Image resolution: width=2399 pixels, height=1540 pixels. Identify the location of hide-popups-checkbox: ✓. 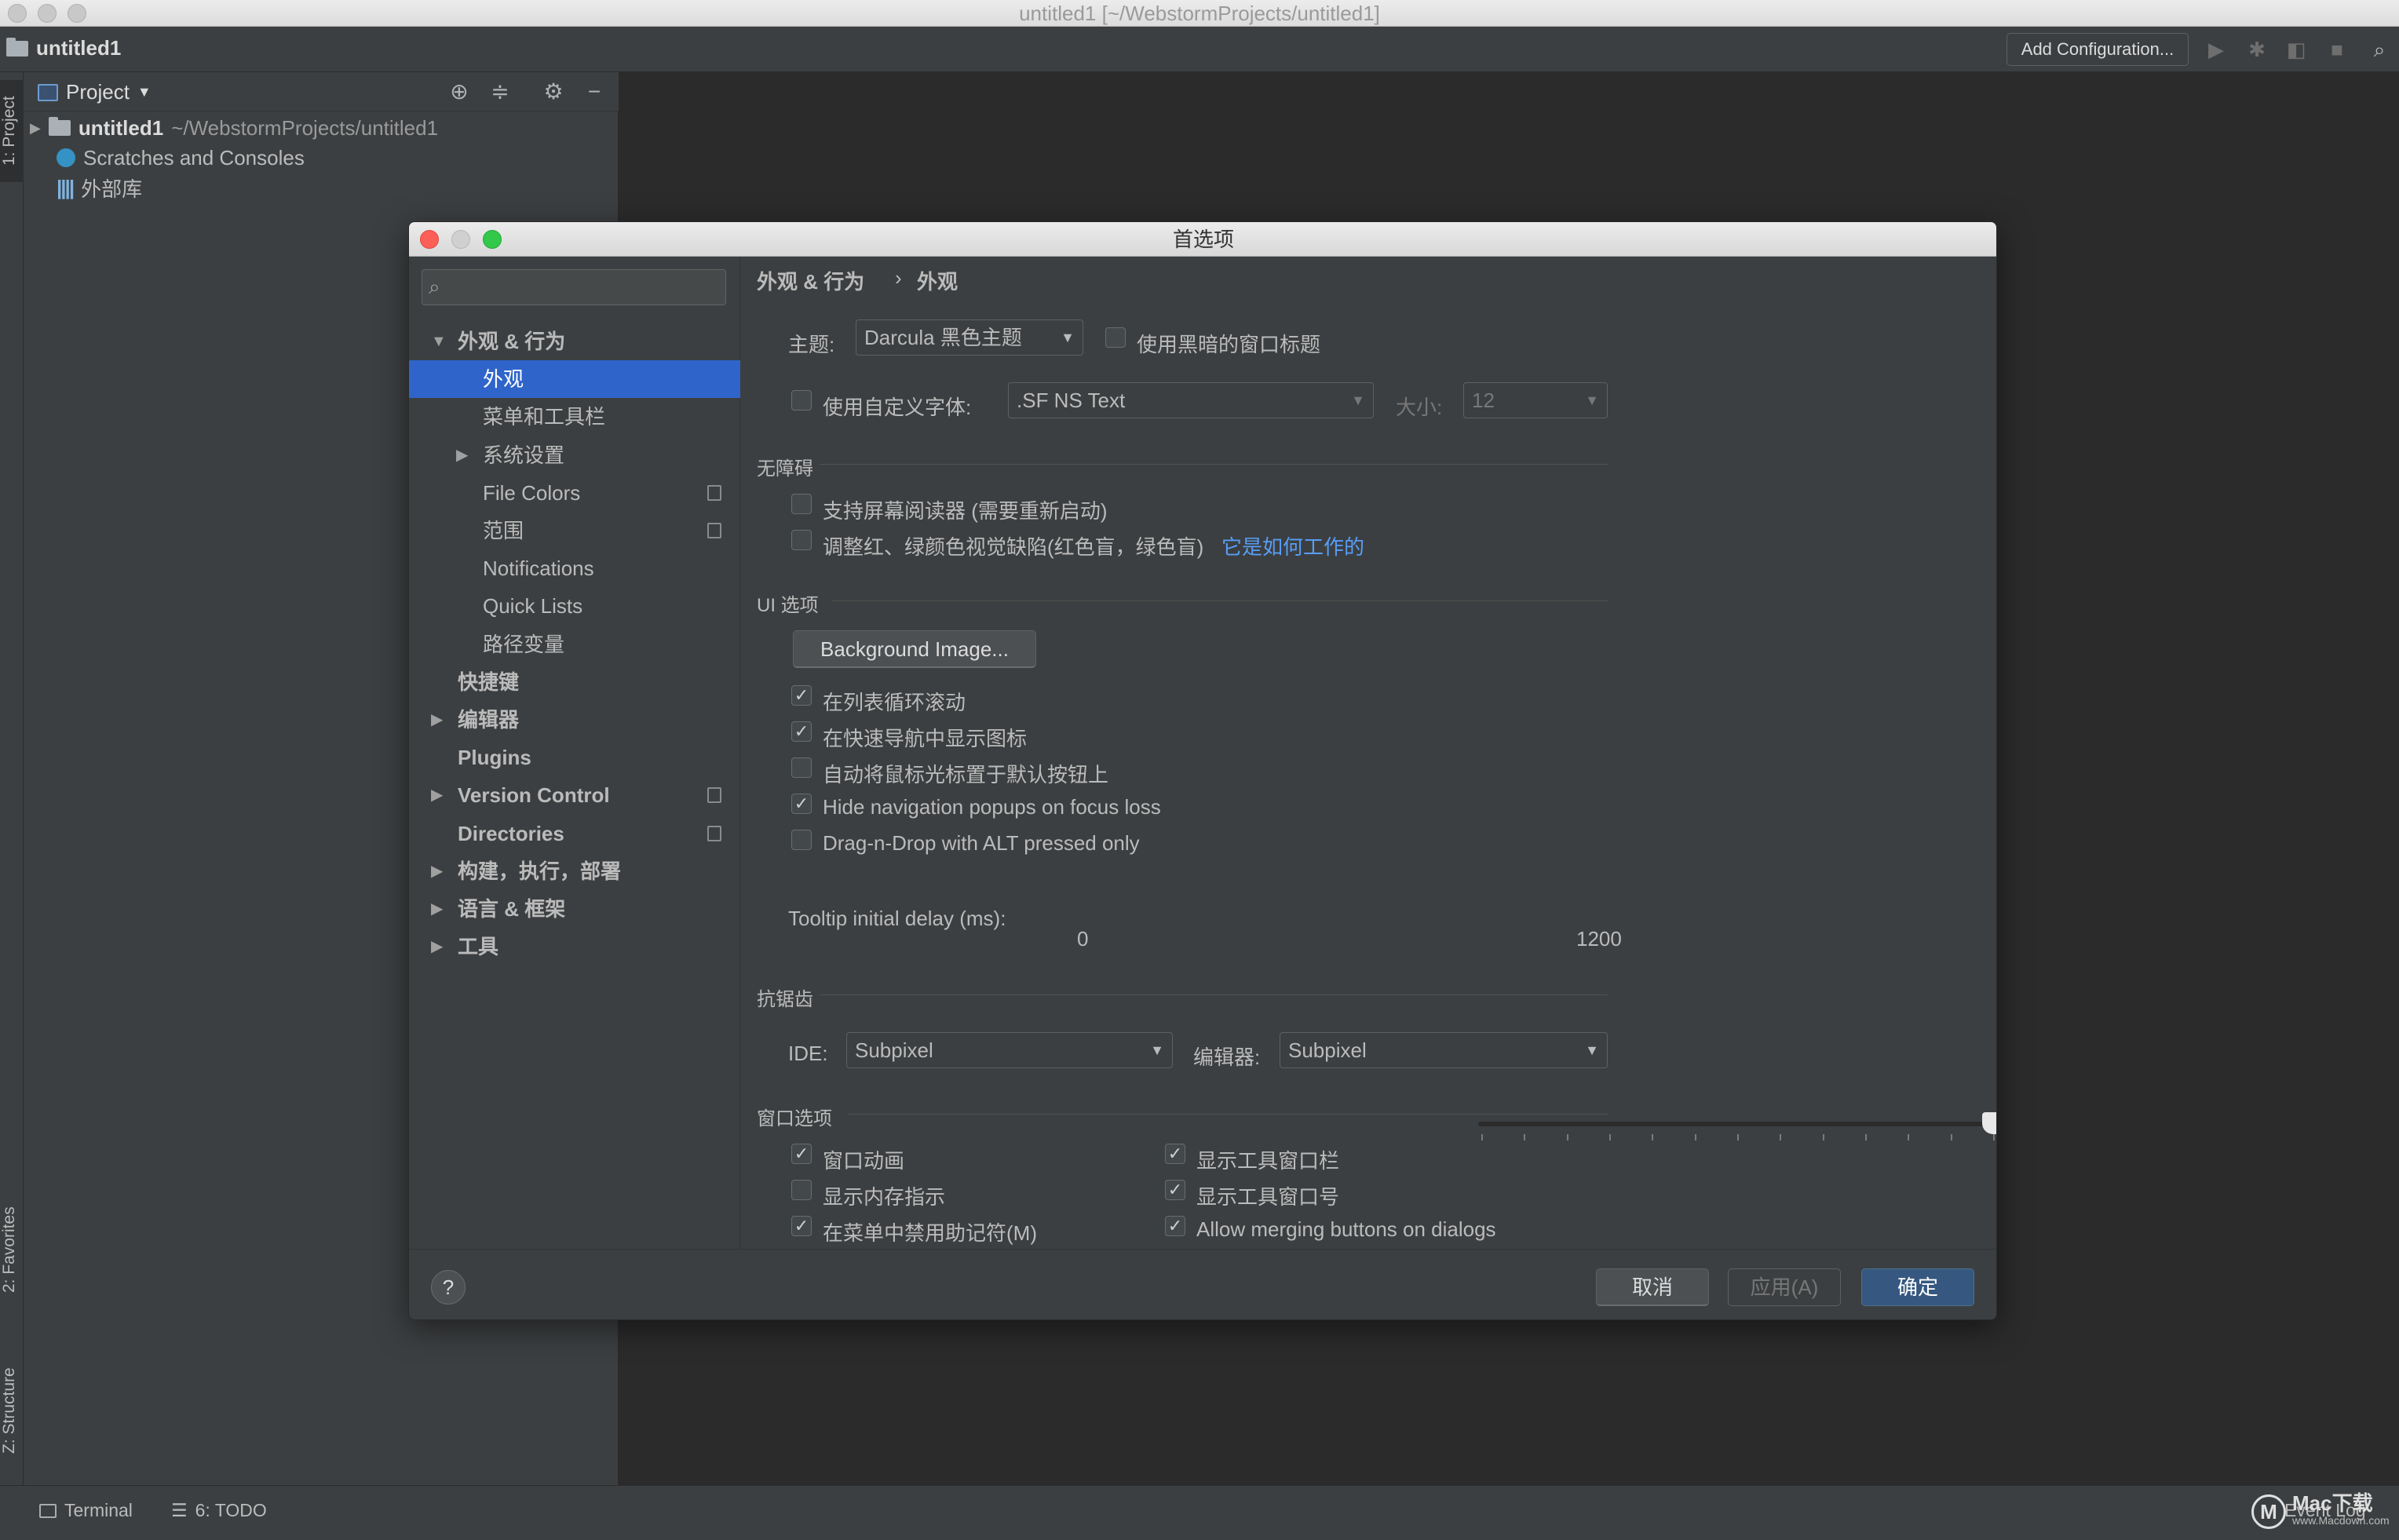
(801, 804).